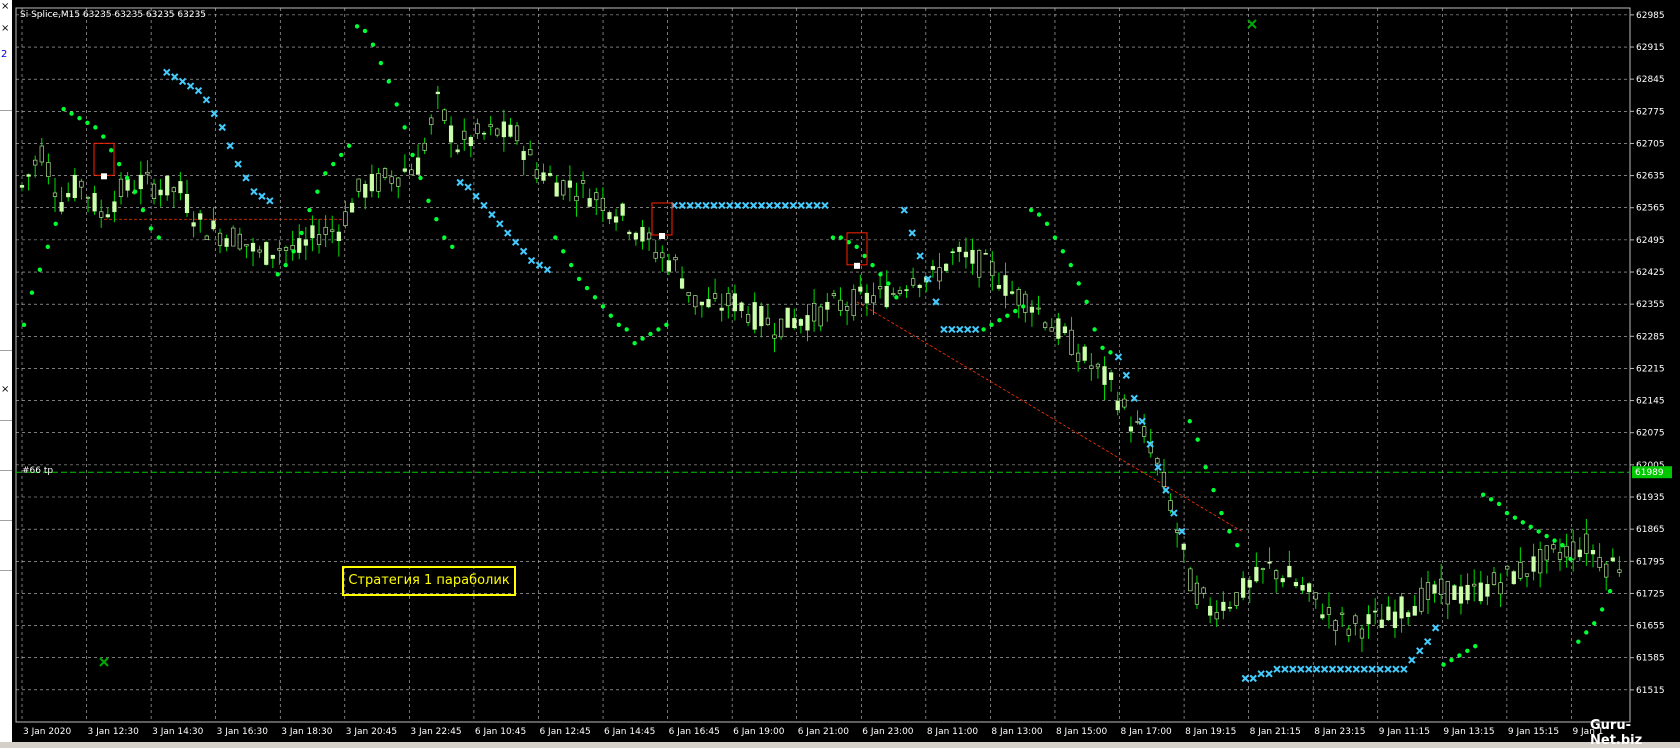  I want to click on y-tick-label: 61865, so click(1650, 530).